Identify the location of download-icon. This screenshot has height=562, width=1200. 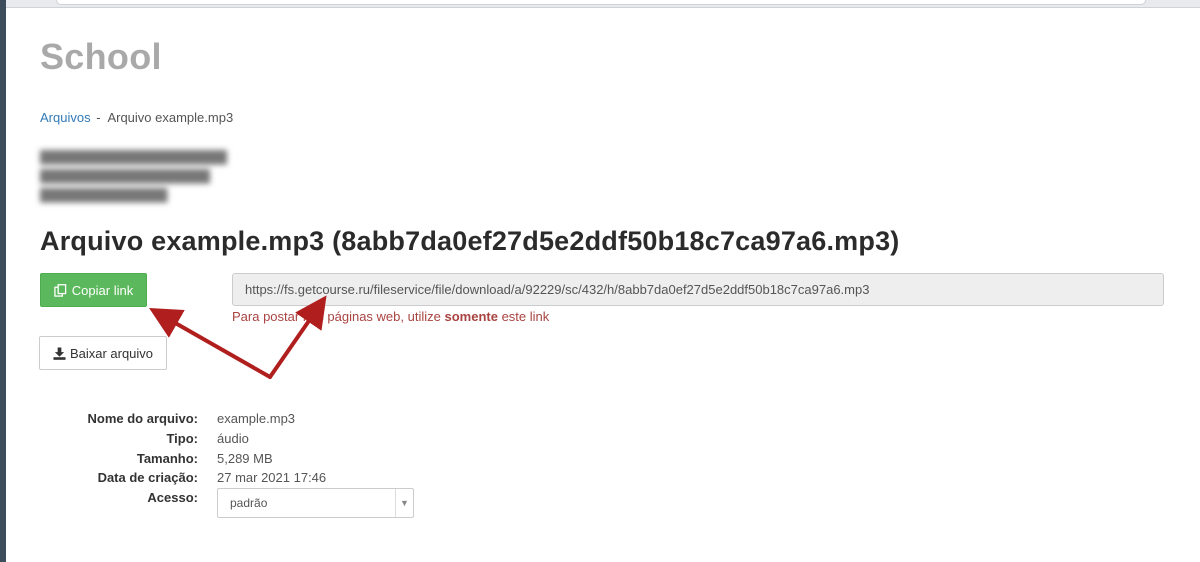
(59, 353).